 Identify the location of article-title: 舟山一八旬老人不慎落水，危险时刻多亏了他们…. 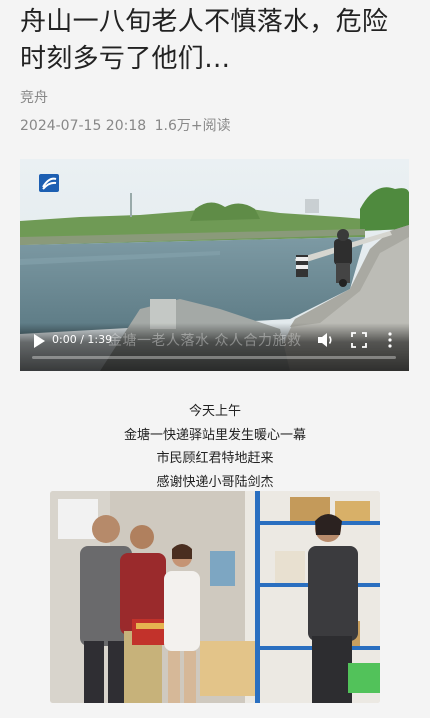
(204, 40).